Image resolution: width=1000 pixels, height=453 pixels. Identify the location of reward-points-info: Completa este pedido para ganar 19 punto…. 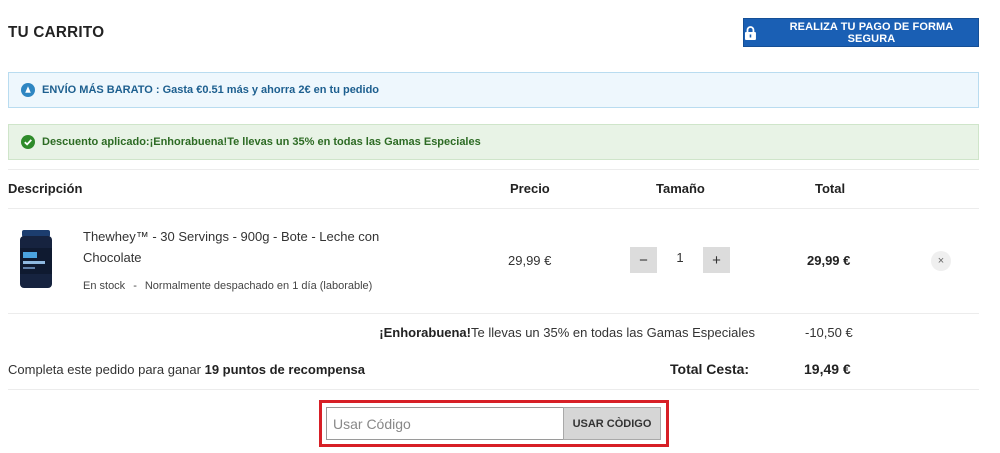
(186, 369).